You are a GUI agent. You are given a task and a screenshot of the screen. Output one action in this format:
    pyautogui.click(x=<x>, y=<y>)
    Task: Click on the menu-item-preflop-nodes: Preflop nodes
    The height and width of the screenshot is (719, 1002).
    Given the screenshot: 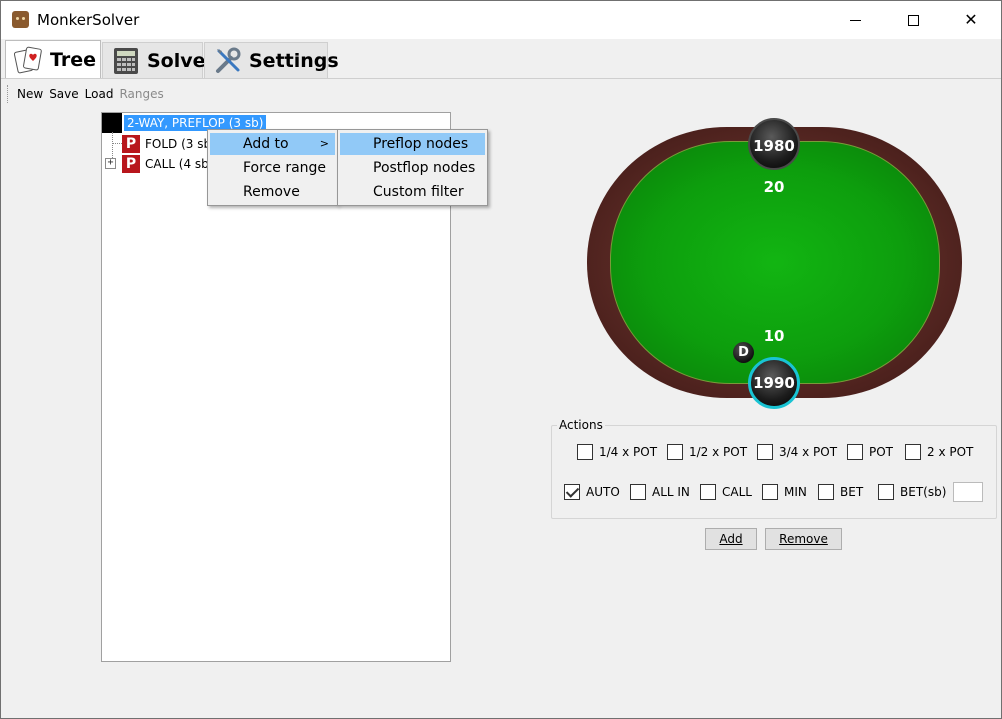 What is the action you would take?
    pyautogui.click(x=412, y=144)
    